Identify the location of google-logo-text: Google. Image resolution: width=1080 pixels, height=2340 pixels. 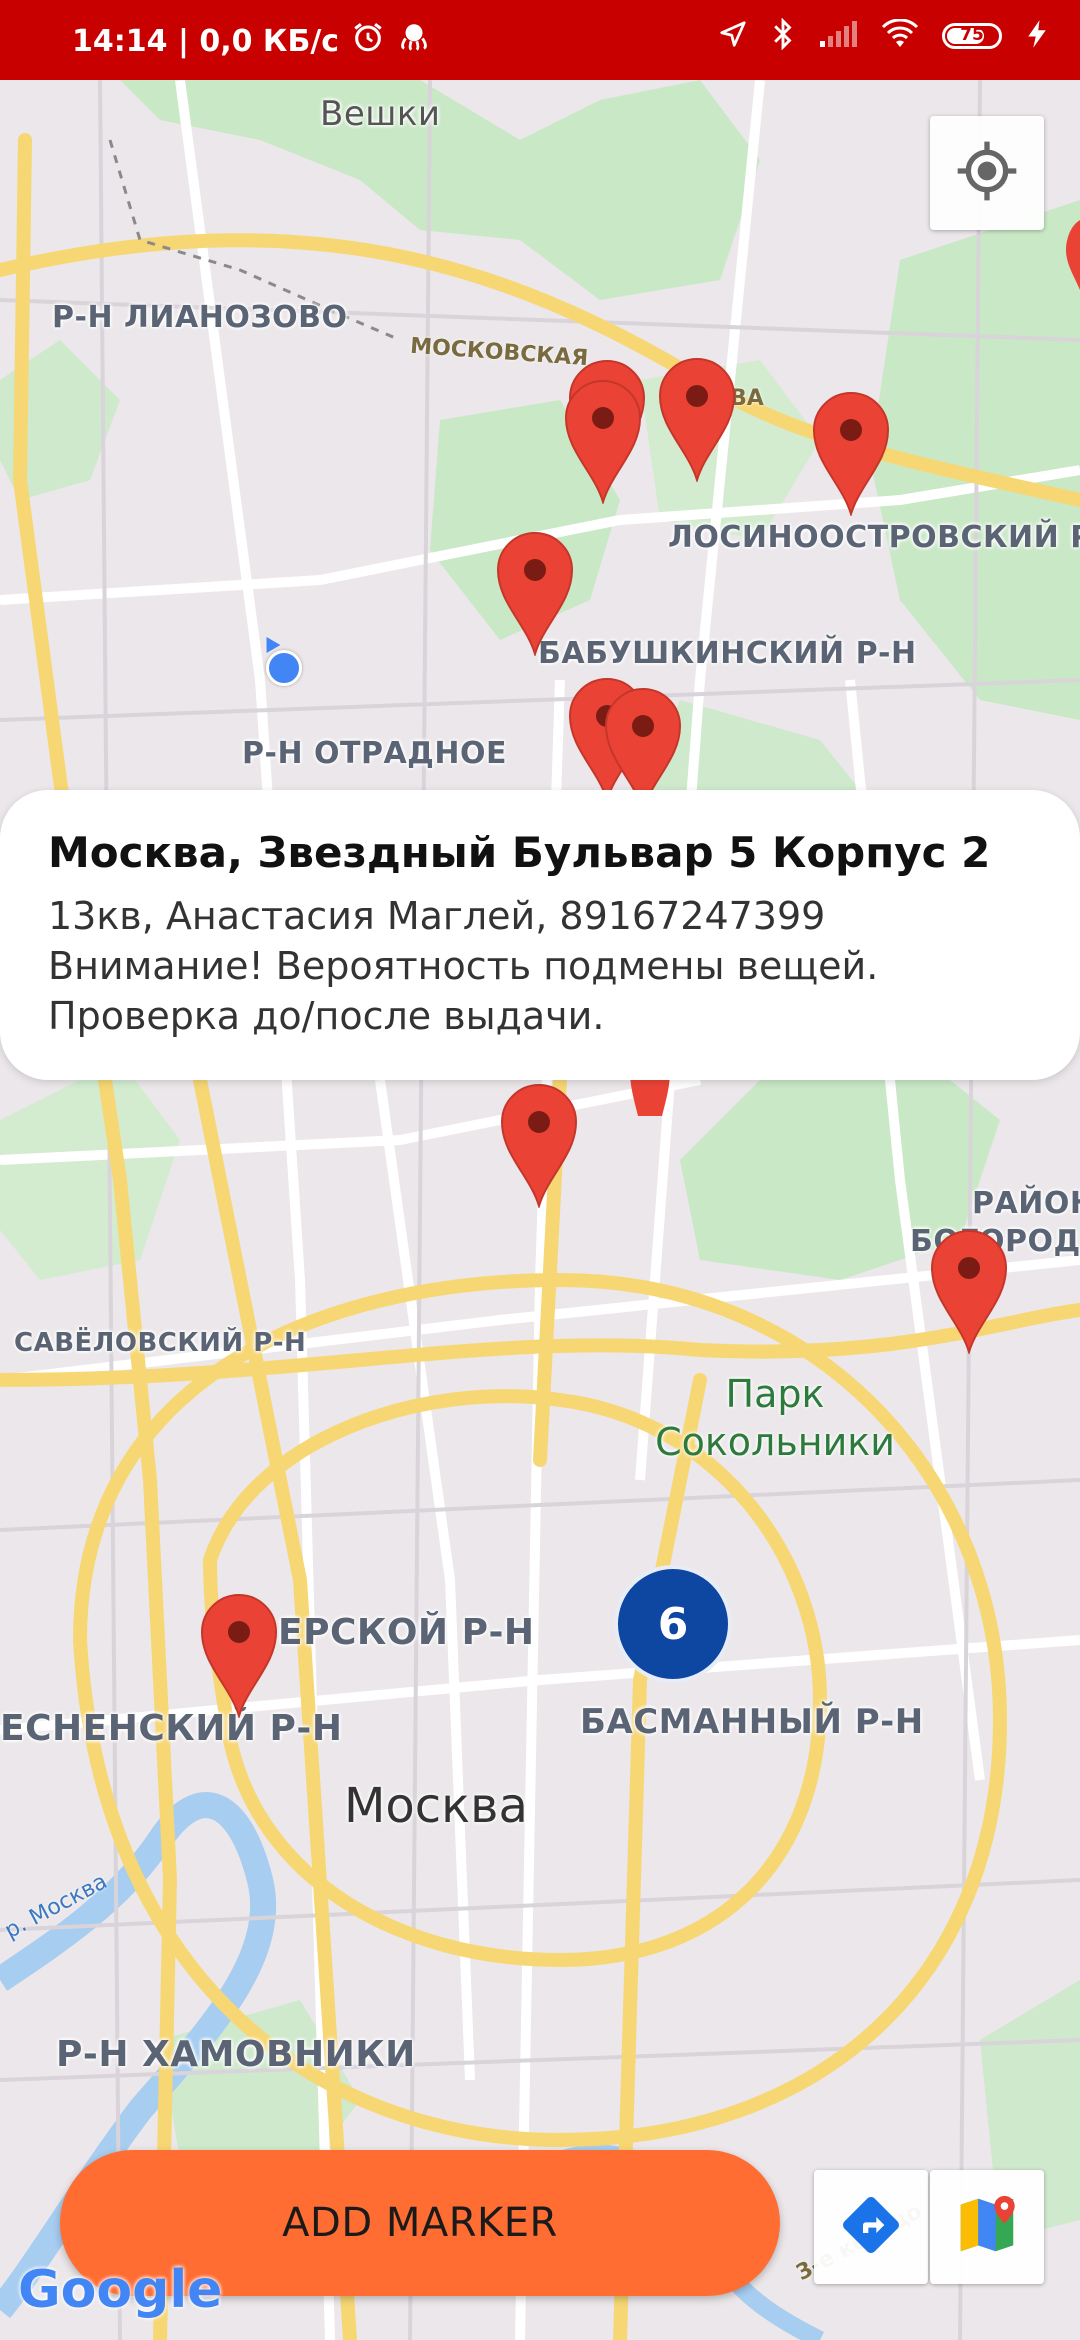
(120, 2290).